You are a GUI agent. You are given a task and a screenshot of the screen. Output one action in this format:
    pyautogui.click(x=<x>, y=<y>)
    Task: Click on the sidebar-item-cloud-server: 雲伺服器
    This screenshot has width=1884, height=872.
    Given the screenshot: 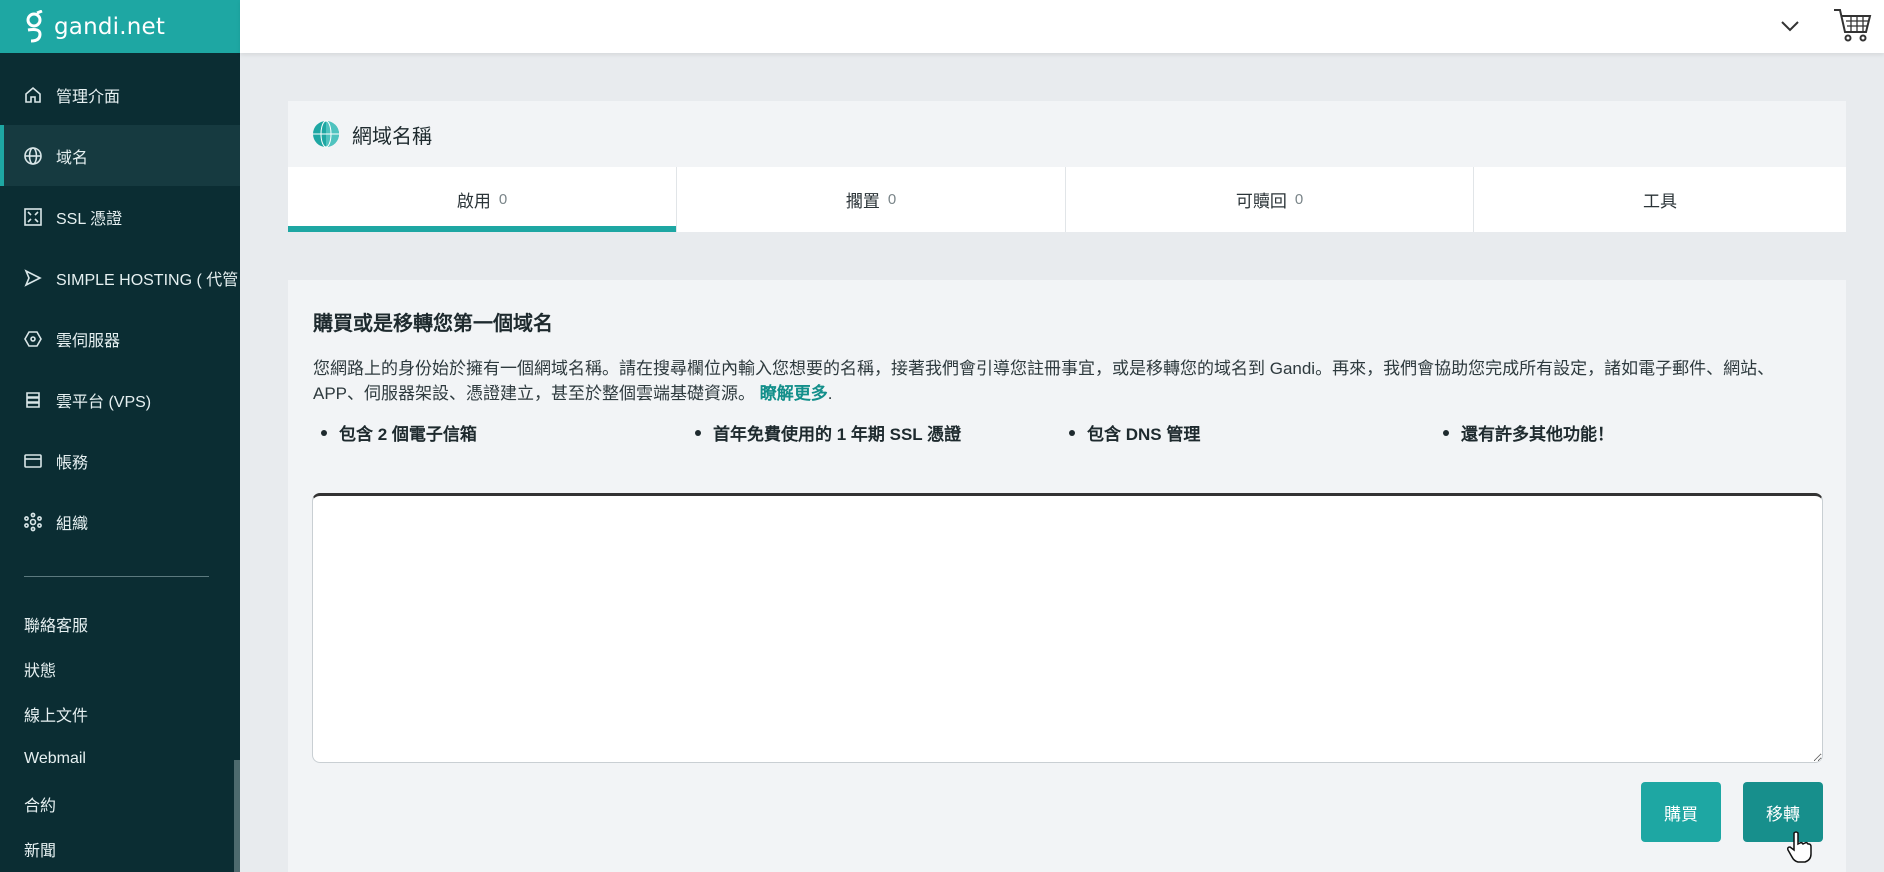 What is the action you would take?
    pyautogui.click(x=120, y=338)
    